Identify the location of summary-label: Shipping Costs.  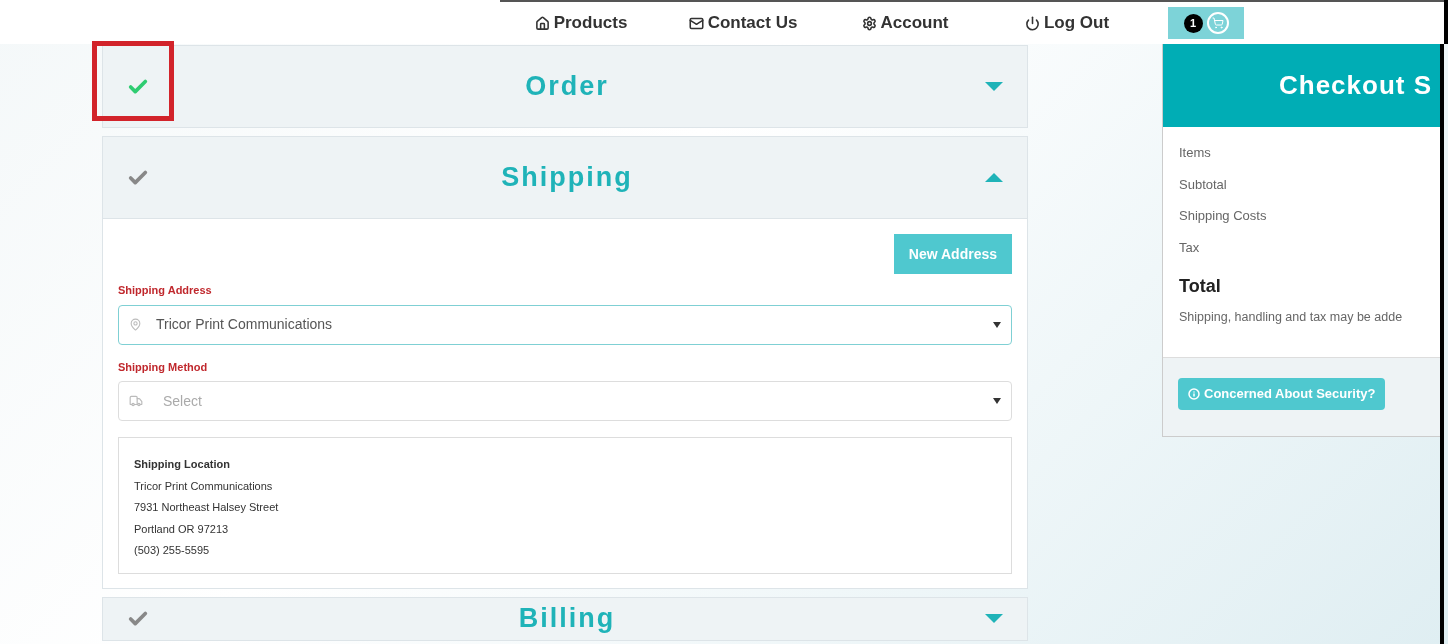
(1223, 216).